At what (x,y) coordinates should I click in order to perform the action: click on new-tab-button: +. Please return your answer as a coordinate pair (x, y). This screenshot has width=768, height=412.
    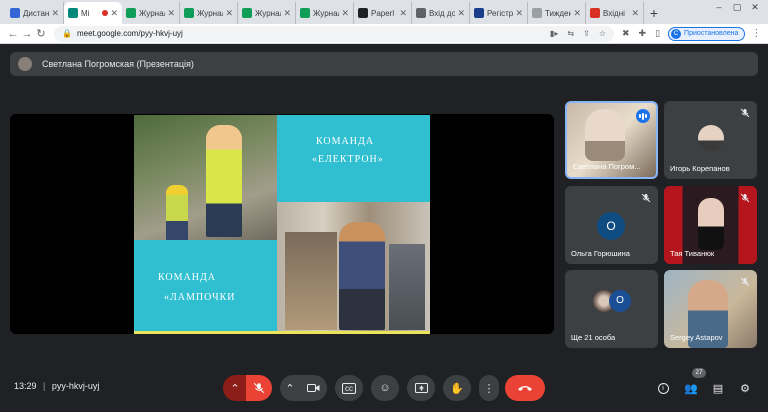
    Looking at the image, I should click on (654, 13).